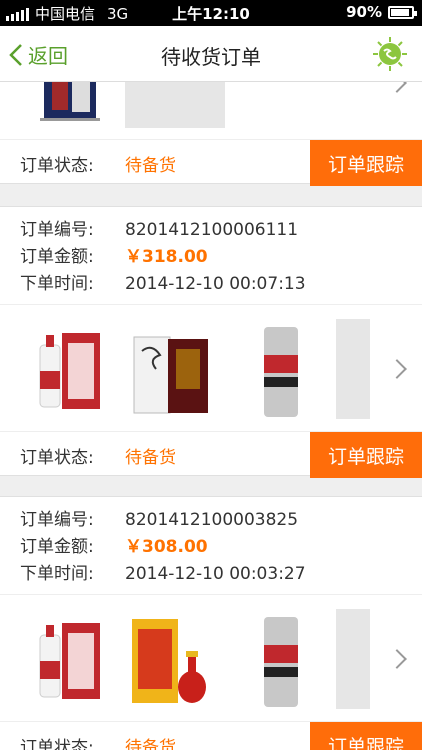 The height and width of the screenshot is (750, 422). What do you see at coordinates (212, 520) in the screenshot?
I see `order-no-value: 8201412100003825` at bounding box center [212, 520].